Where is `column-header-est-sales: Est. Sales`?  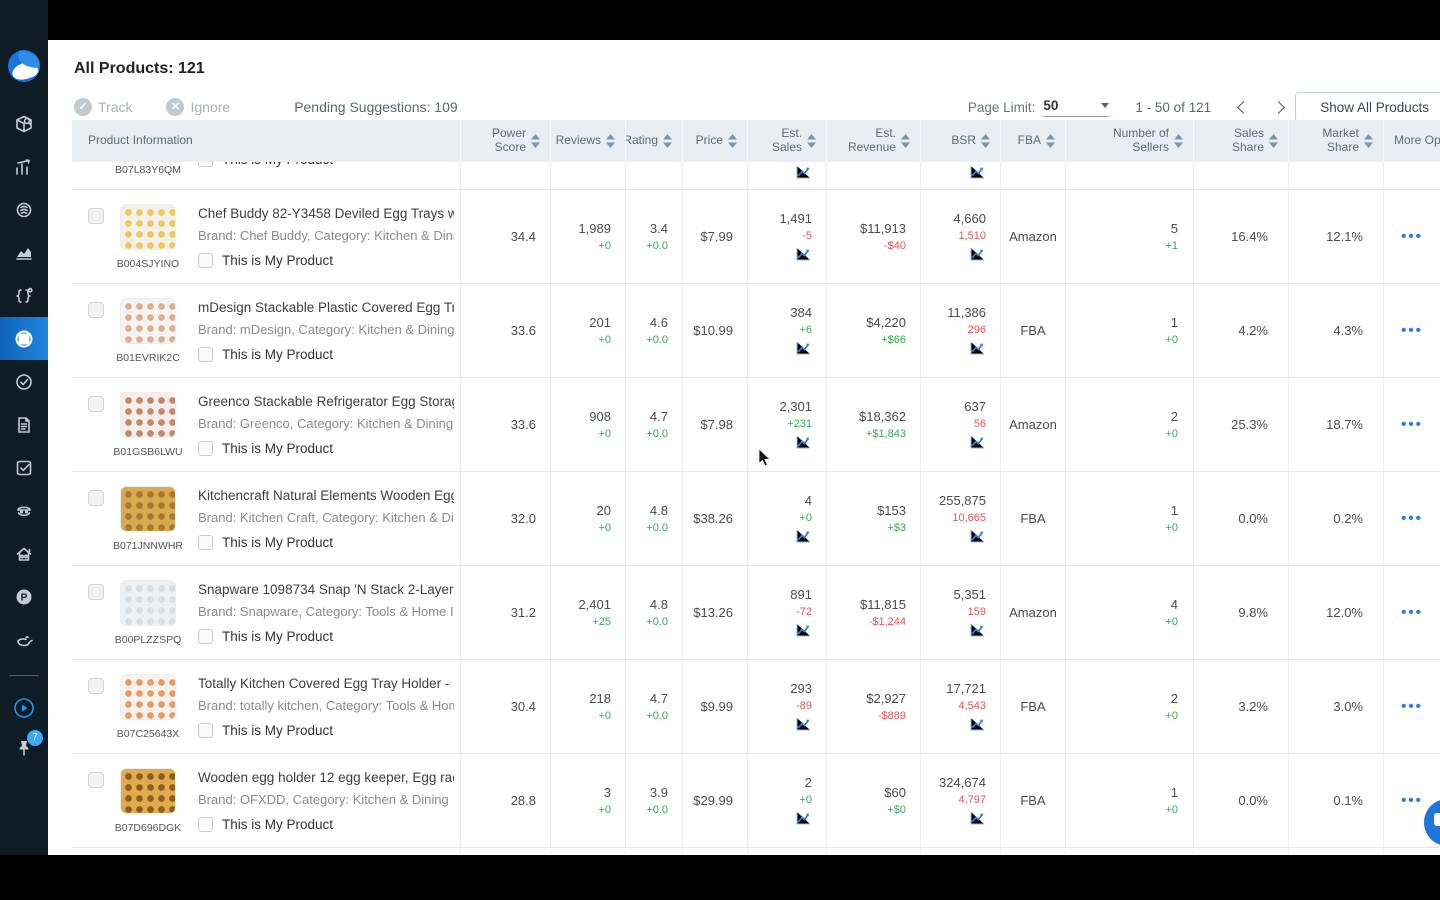 column-header-est-sales: Est. Sales is located at coordinates (786, 141).